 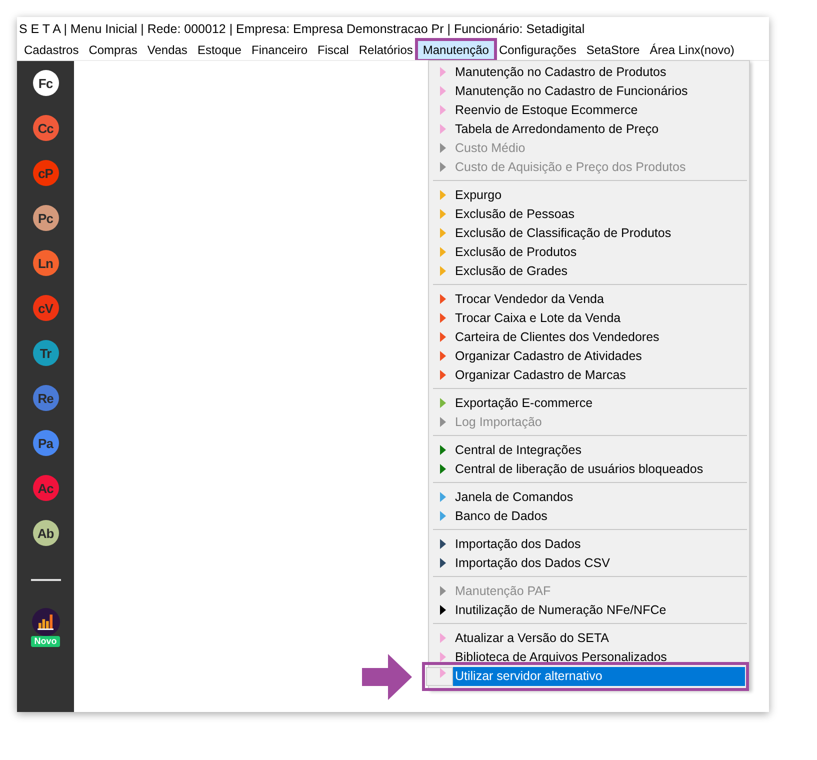 I want to click on menu-item: Organizar Cadastro de Marcas, so click(x=589, y=374).